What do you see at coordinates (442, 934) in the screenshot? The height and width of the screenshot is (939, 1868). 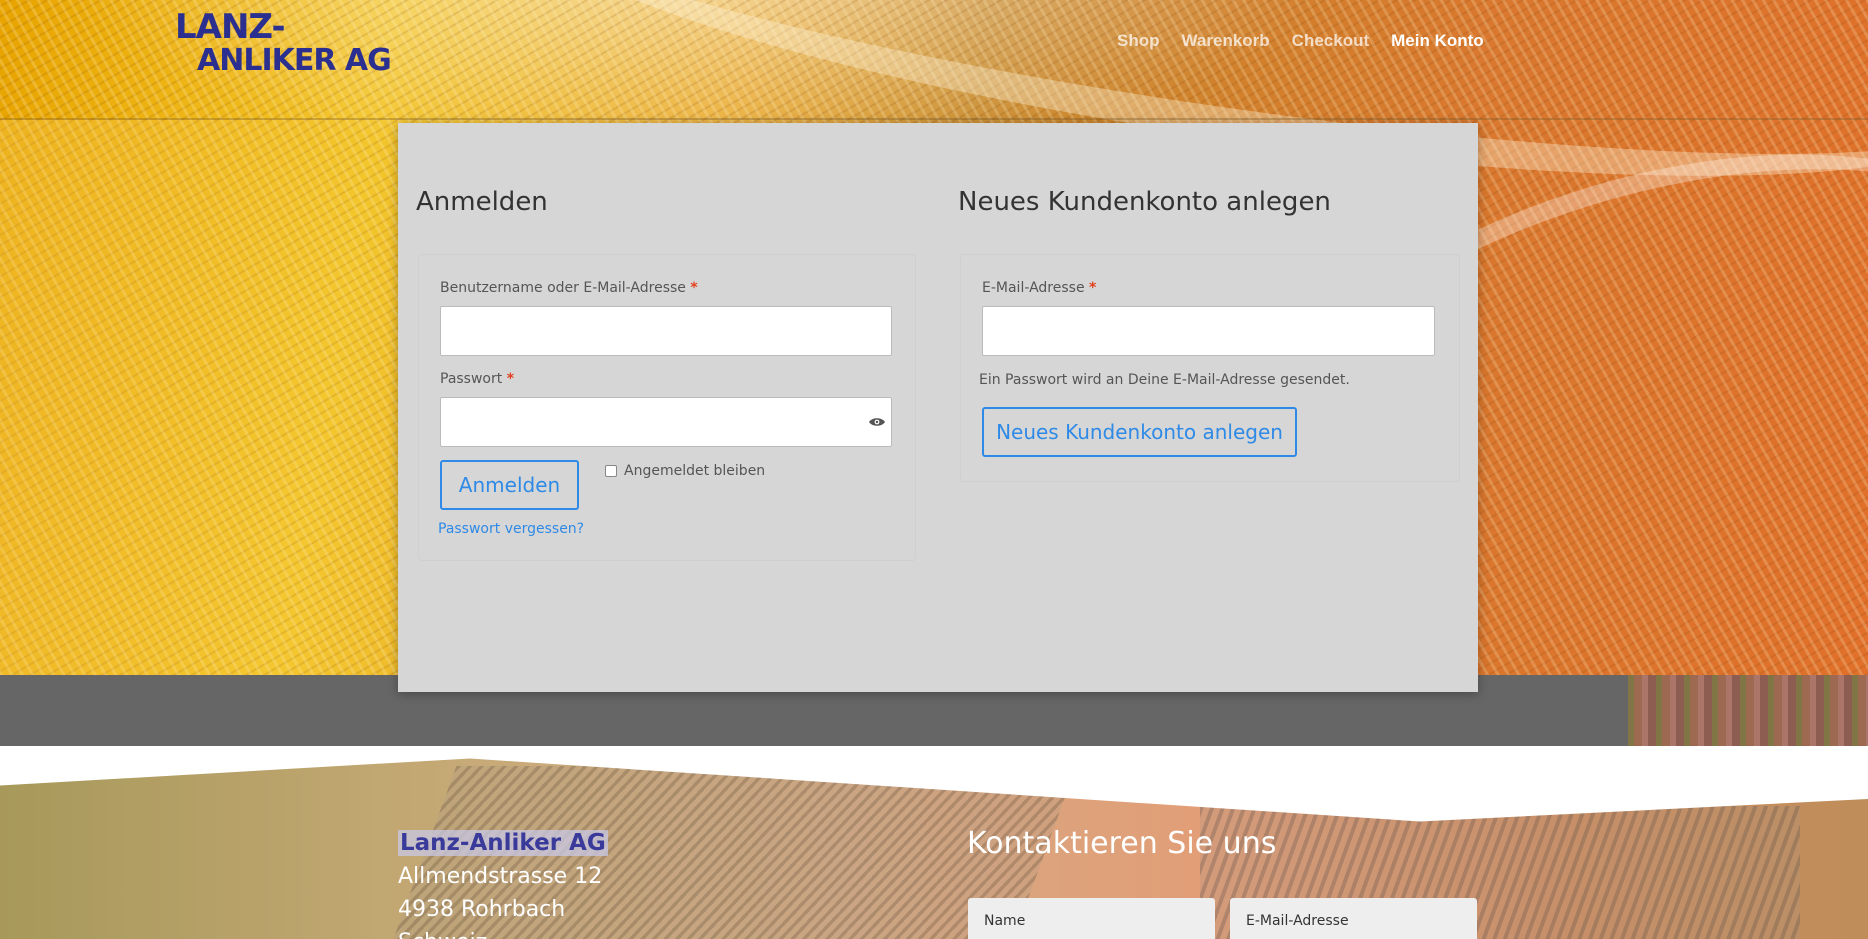 I see `footer-country: Schweiz` at bounding box center [442, 934].